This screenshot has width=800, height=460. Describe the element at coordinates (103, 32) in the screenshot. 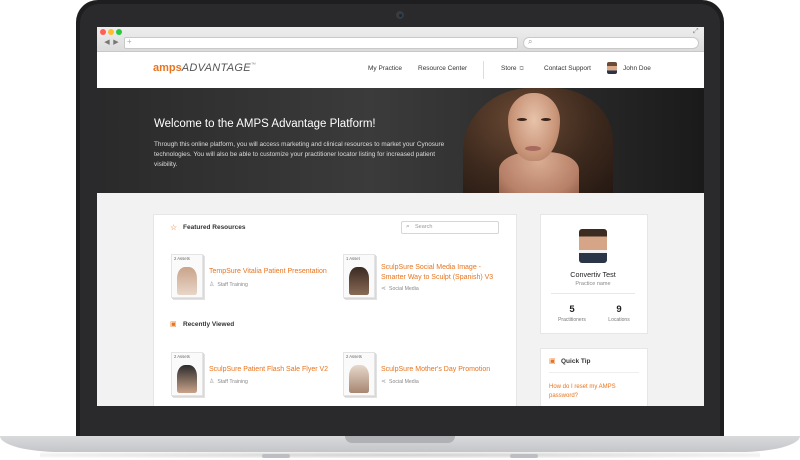

I see `close-window-button` at that location.